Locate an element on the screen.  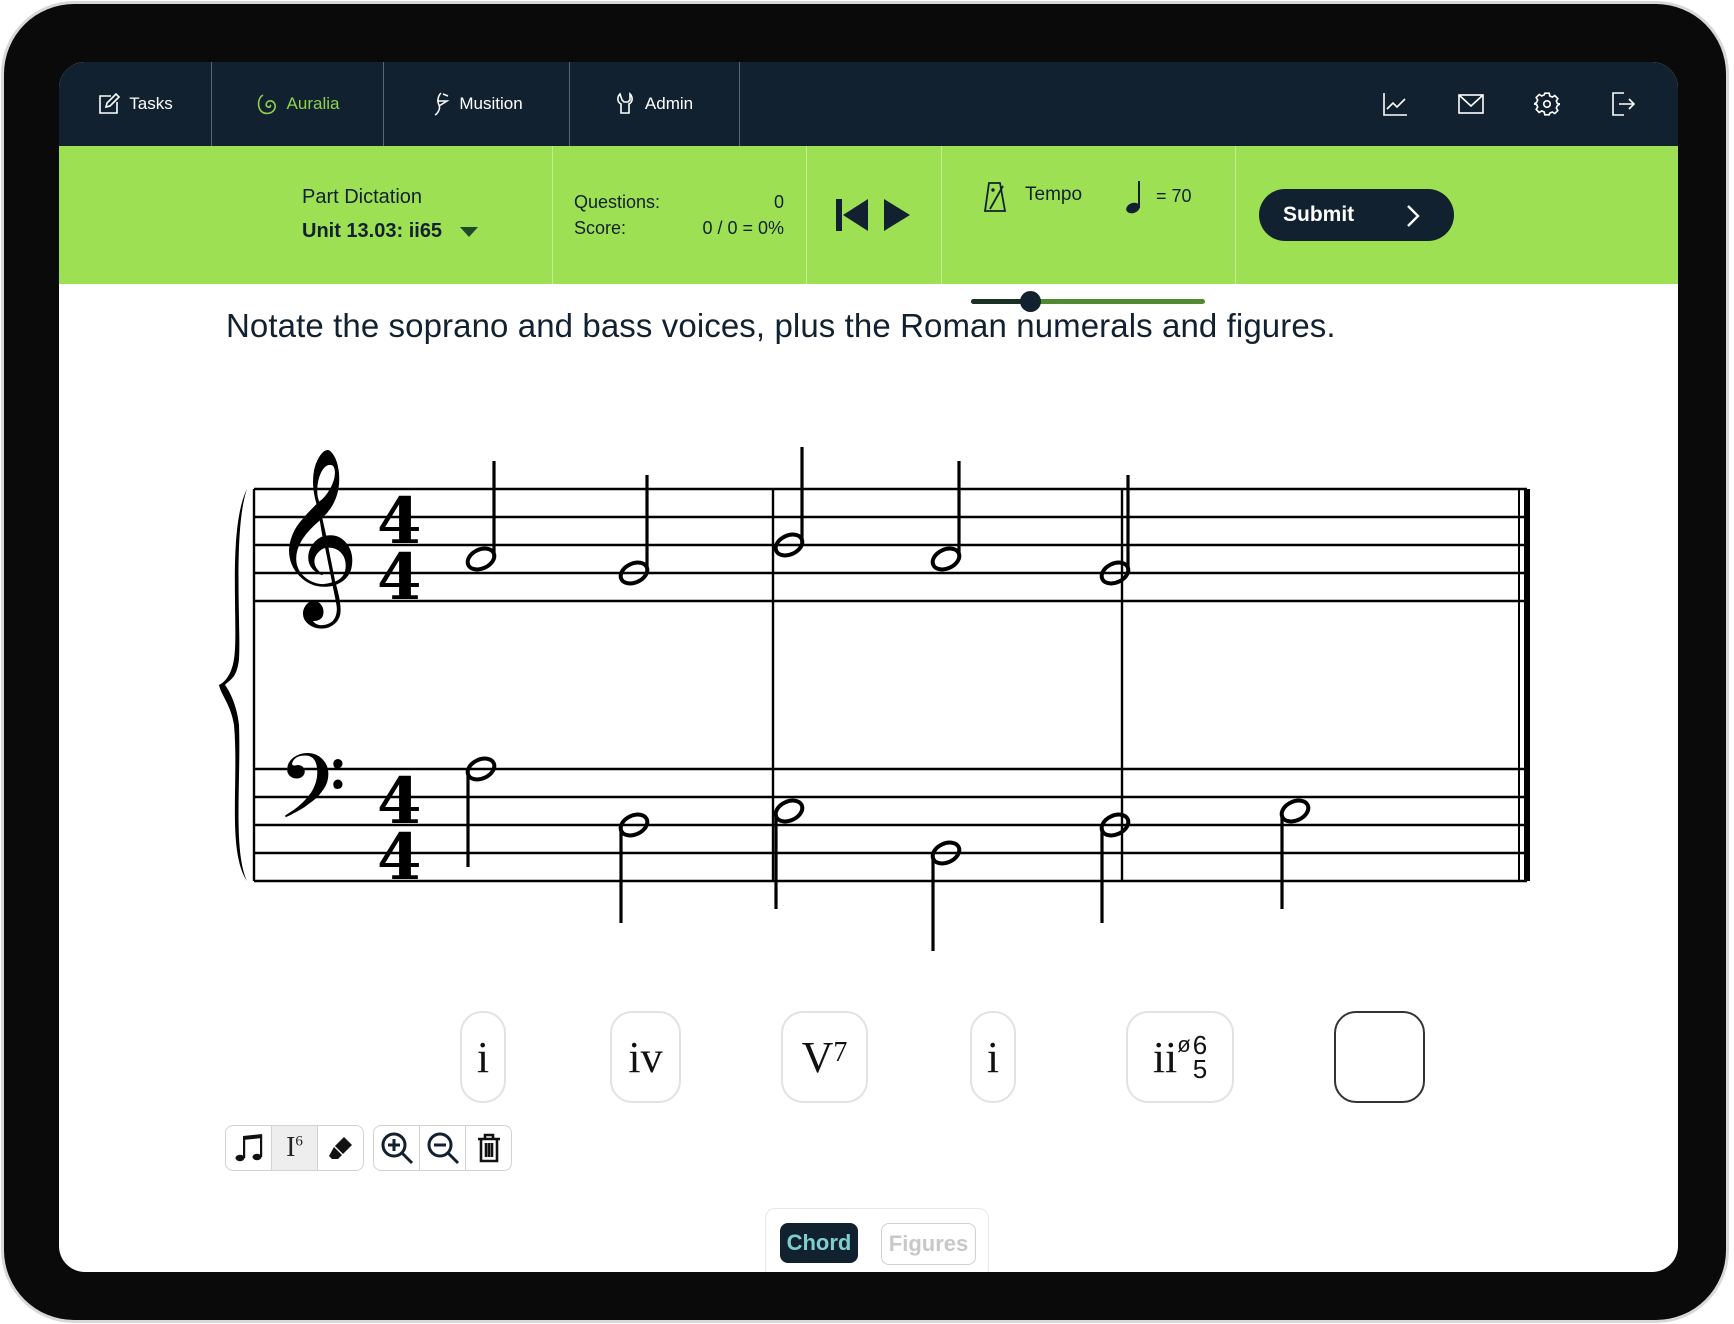
delete-button is located at coordinates (488, 1148).